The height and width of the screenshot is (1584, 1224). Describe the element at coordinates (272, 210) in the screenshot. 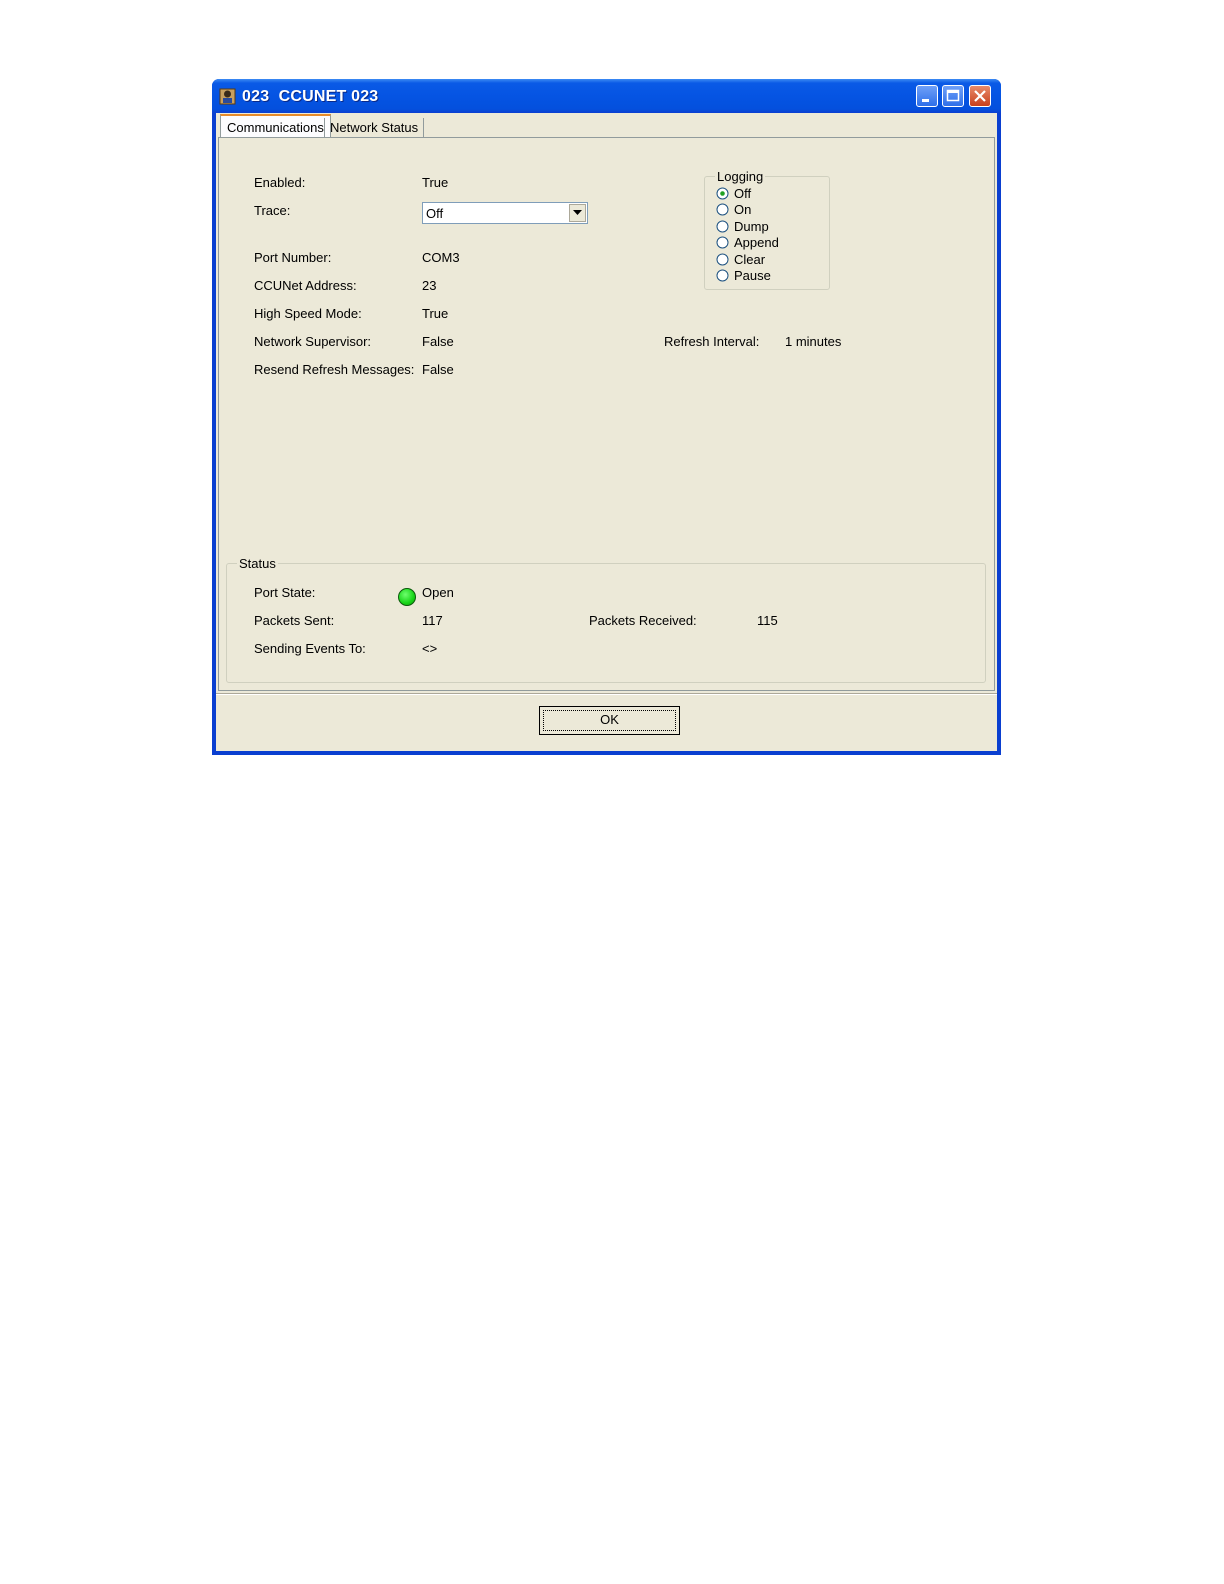

I see `trace-label: Trace:` at that location.